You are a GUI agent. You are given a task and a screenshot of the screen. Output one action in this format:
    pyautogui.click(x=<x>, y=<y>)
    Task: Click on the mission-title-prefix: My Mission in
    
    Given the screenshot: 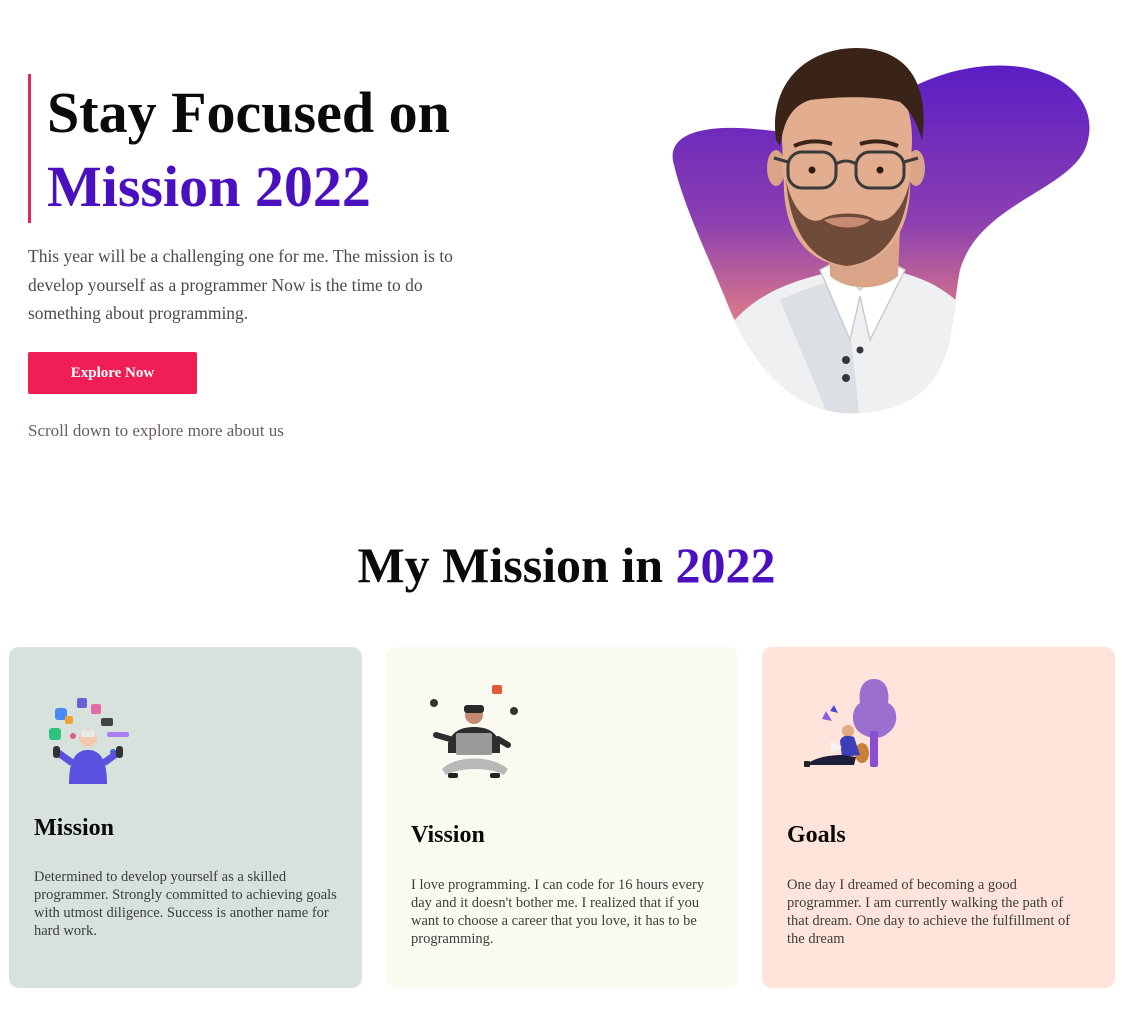 What is the action you would take?
    pyautogui.click(x=516, y=565)
    